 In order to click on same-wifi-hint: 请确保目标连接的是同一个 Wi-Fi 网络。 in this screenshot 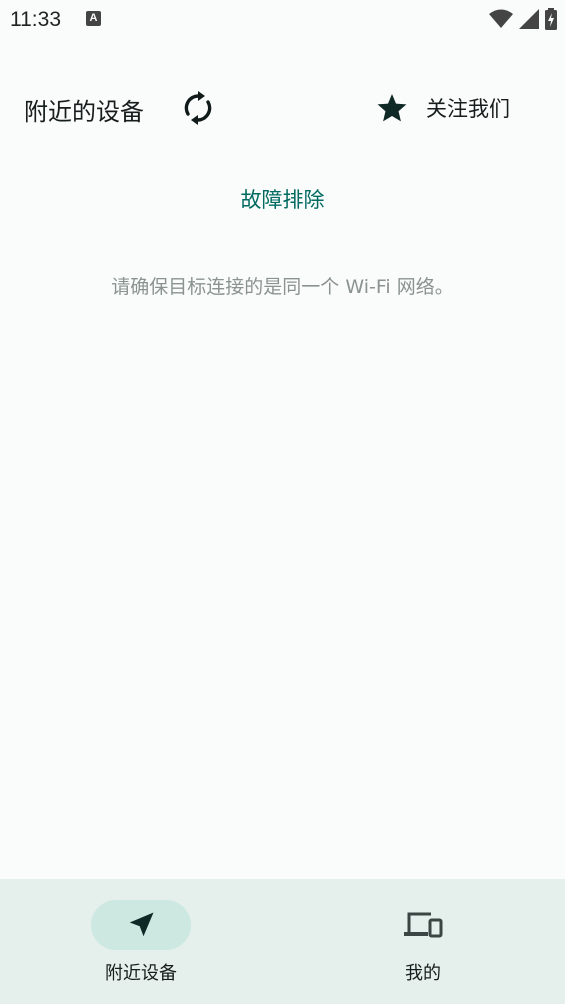, I will do `click(282, 287)`.